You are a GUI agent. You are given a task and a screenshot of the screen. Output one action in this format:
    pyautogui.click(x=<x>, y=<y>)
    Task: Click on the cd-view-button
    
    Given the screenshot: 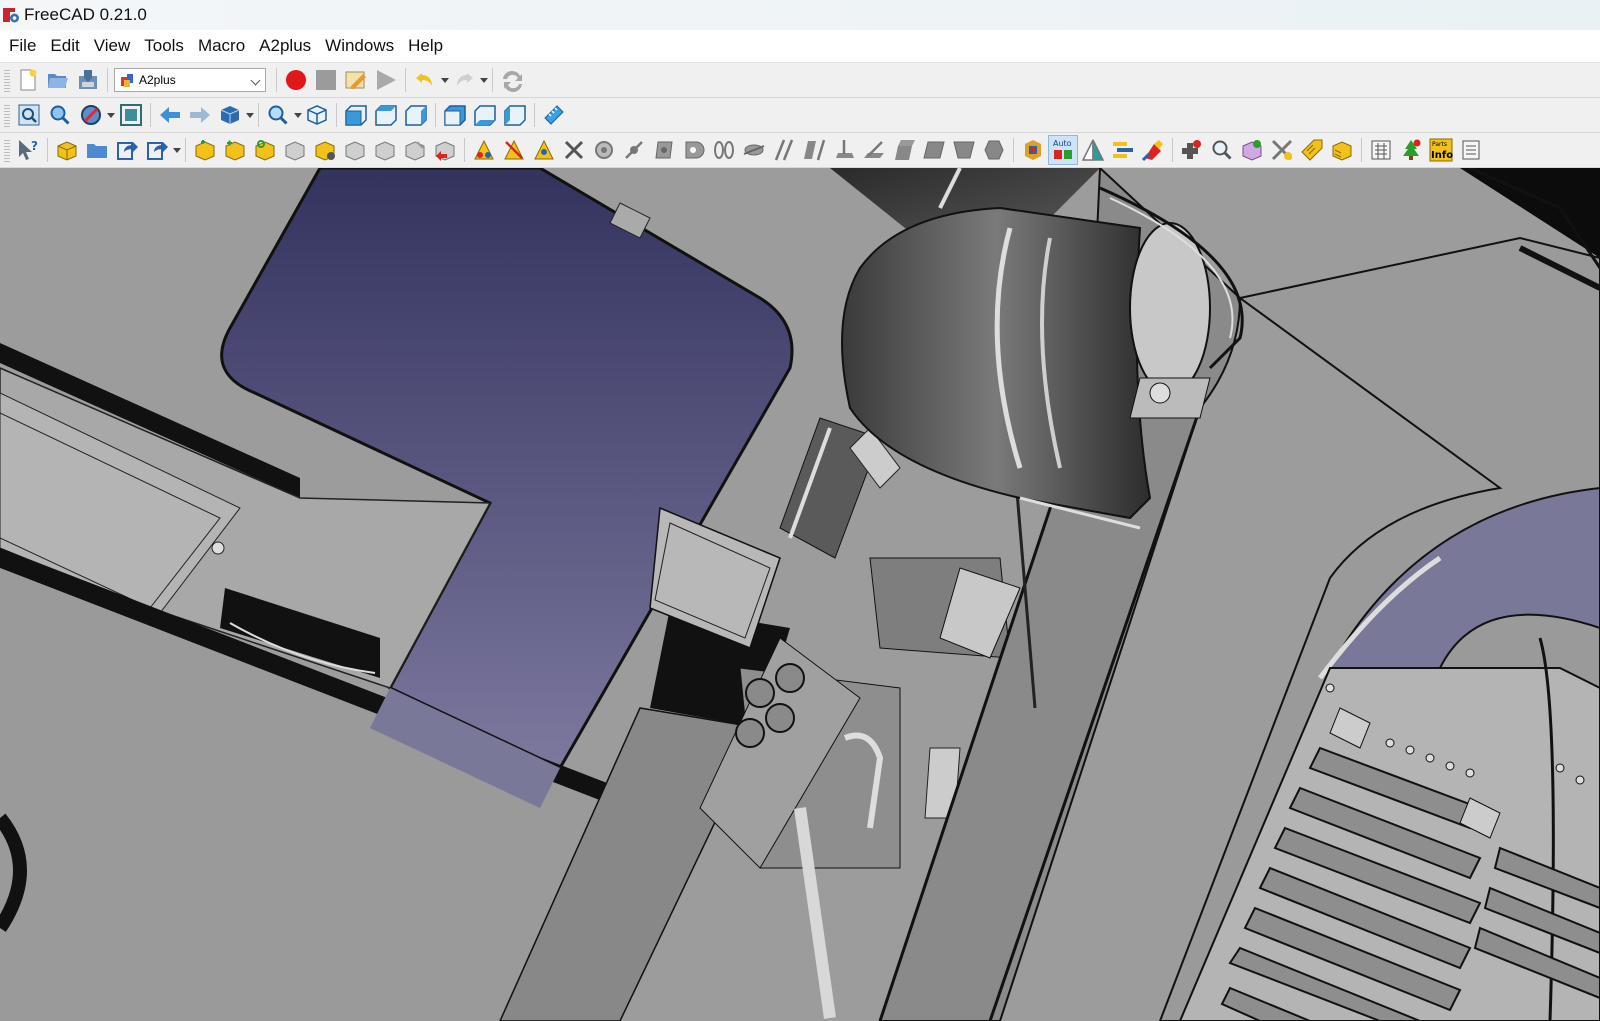 What is the action you would take?
    pyautogui.click(x=1381, y=150)
    